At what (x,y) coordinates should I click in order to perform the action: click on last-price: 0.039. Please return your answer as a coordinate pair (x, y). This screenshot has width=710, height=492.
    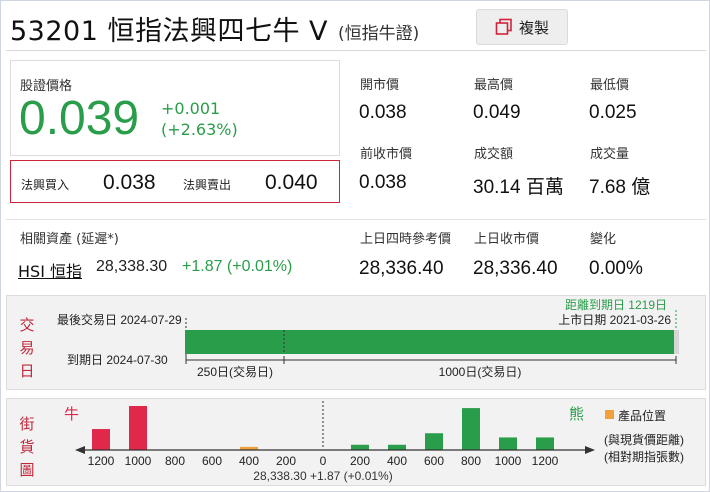
    Looking at the image, I should click on (79, 118).